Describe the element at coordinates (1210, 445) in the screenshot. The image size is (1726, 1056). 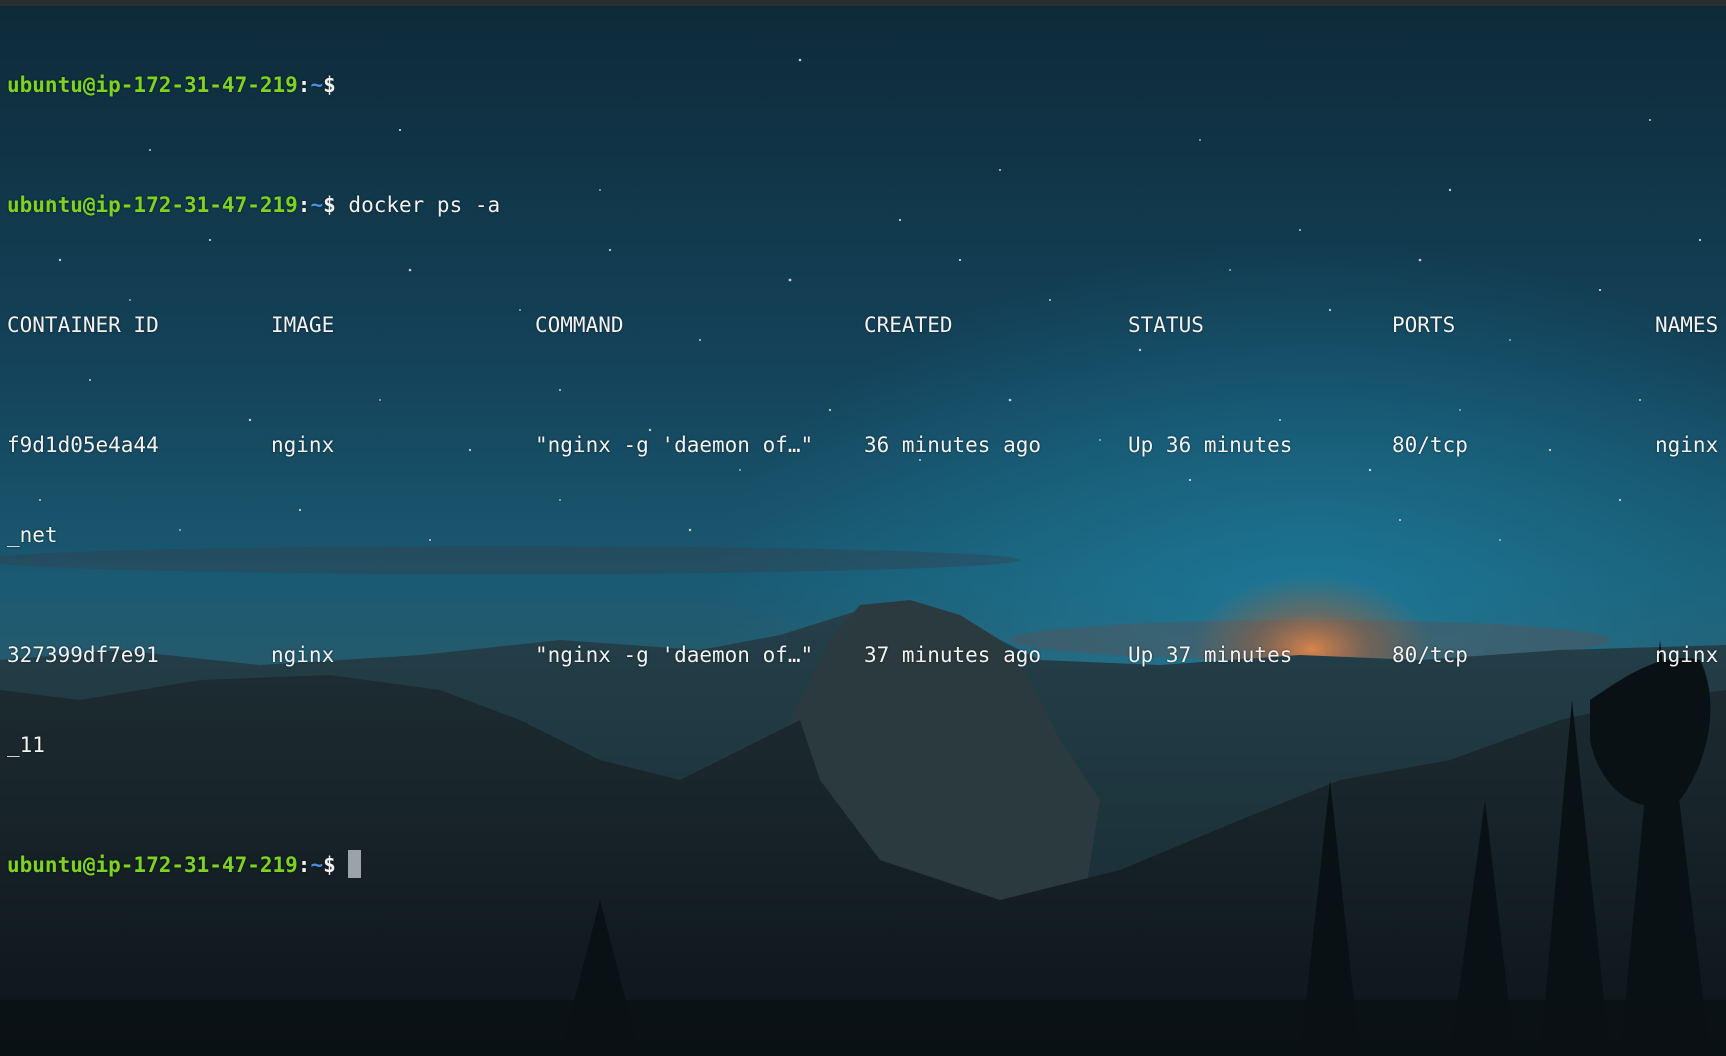
I see `cell-status: Up 36 minutes` at that location.